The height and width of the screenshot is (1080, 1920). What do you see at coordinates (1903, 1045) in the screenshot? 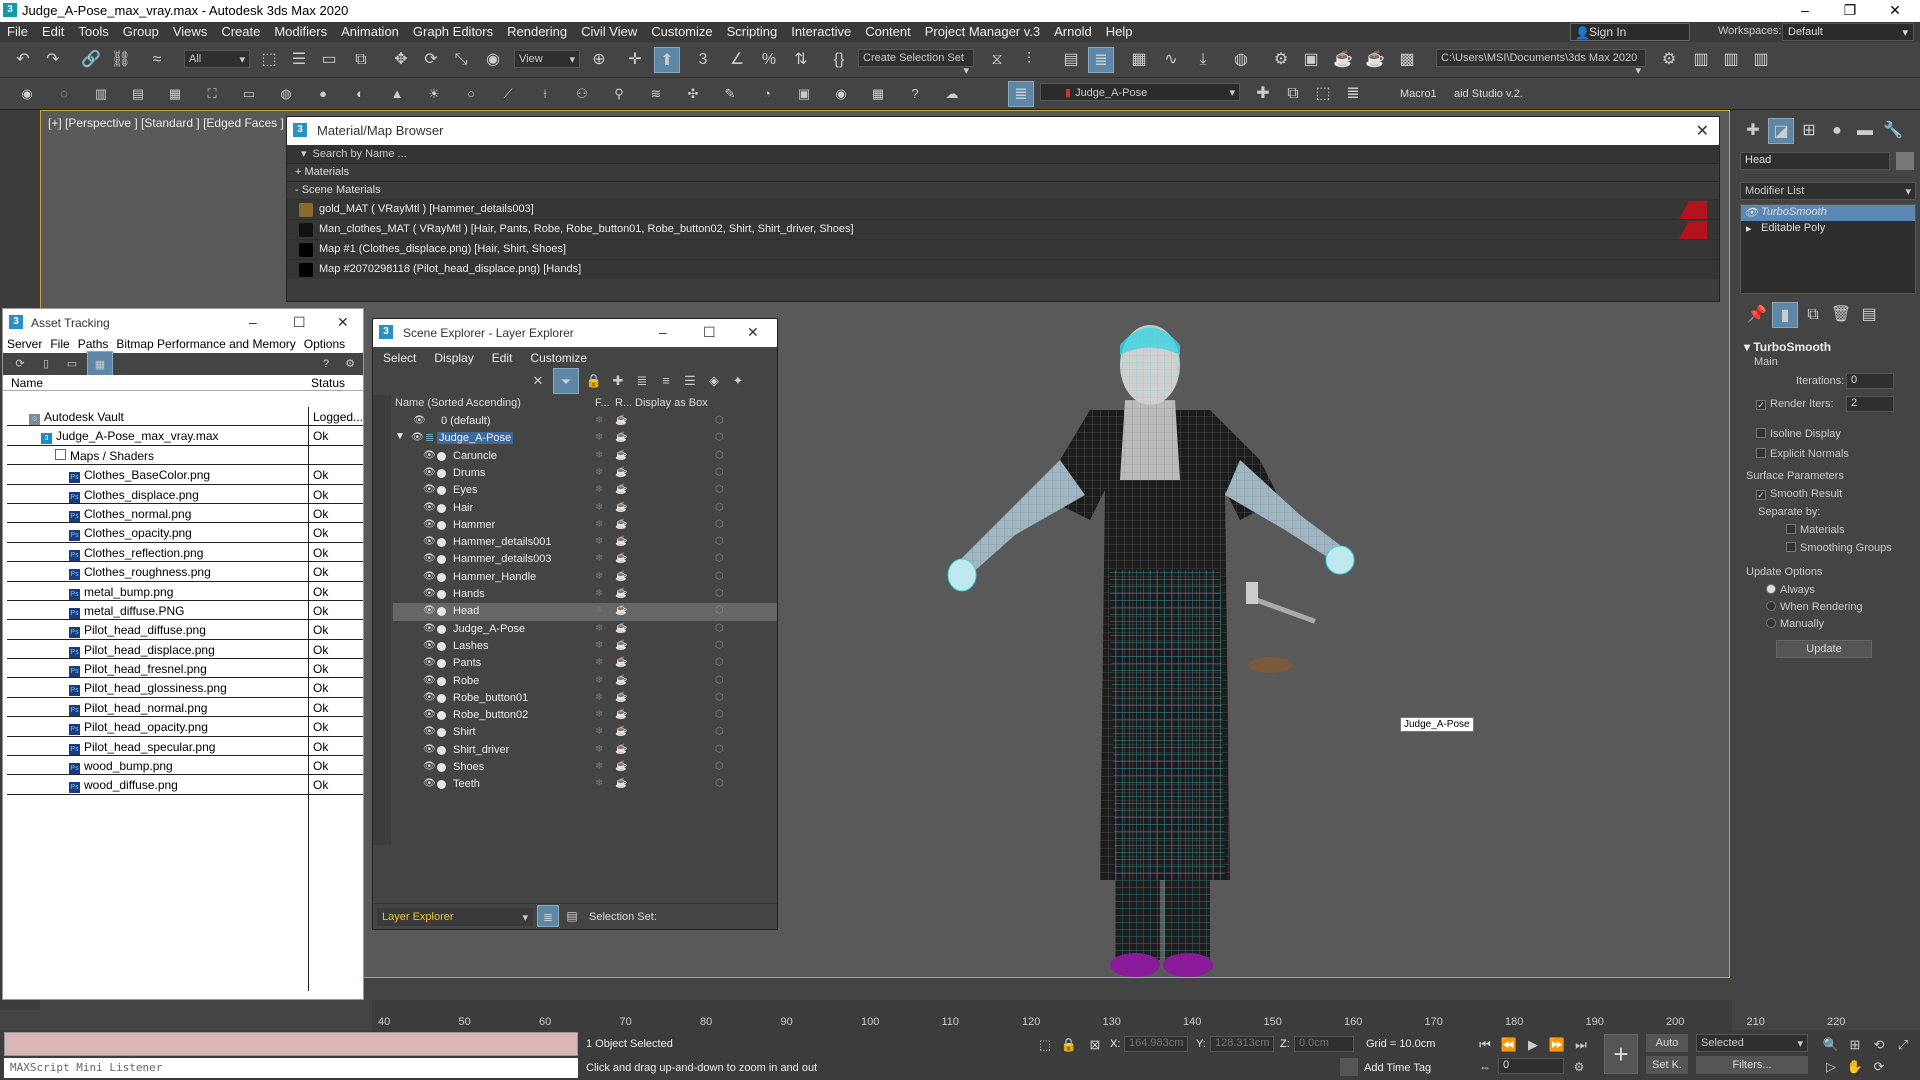
I see `maximize-viewport-icon: ⤢` at bounding box center [1903, 1045].